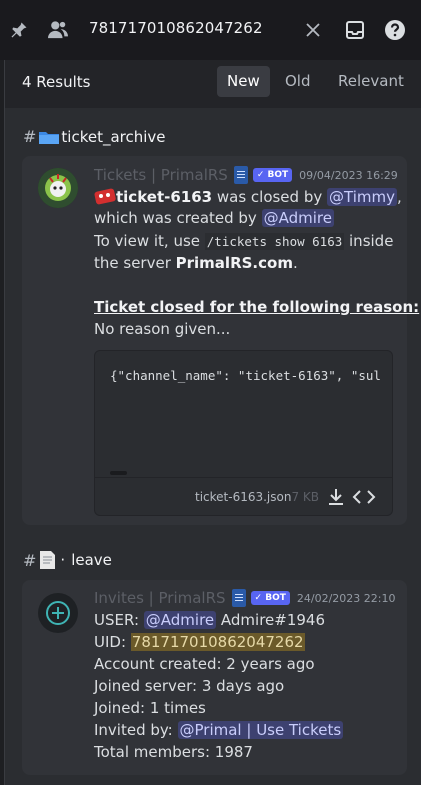  Describe the element at coordinates (173, 752) in the screenshot. I see `total-members-line: Total members: 1987` at that location.